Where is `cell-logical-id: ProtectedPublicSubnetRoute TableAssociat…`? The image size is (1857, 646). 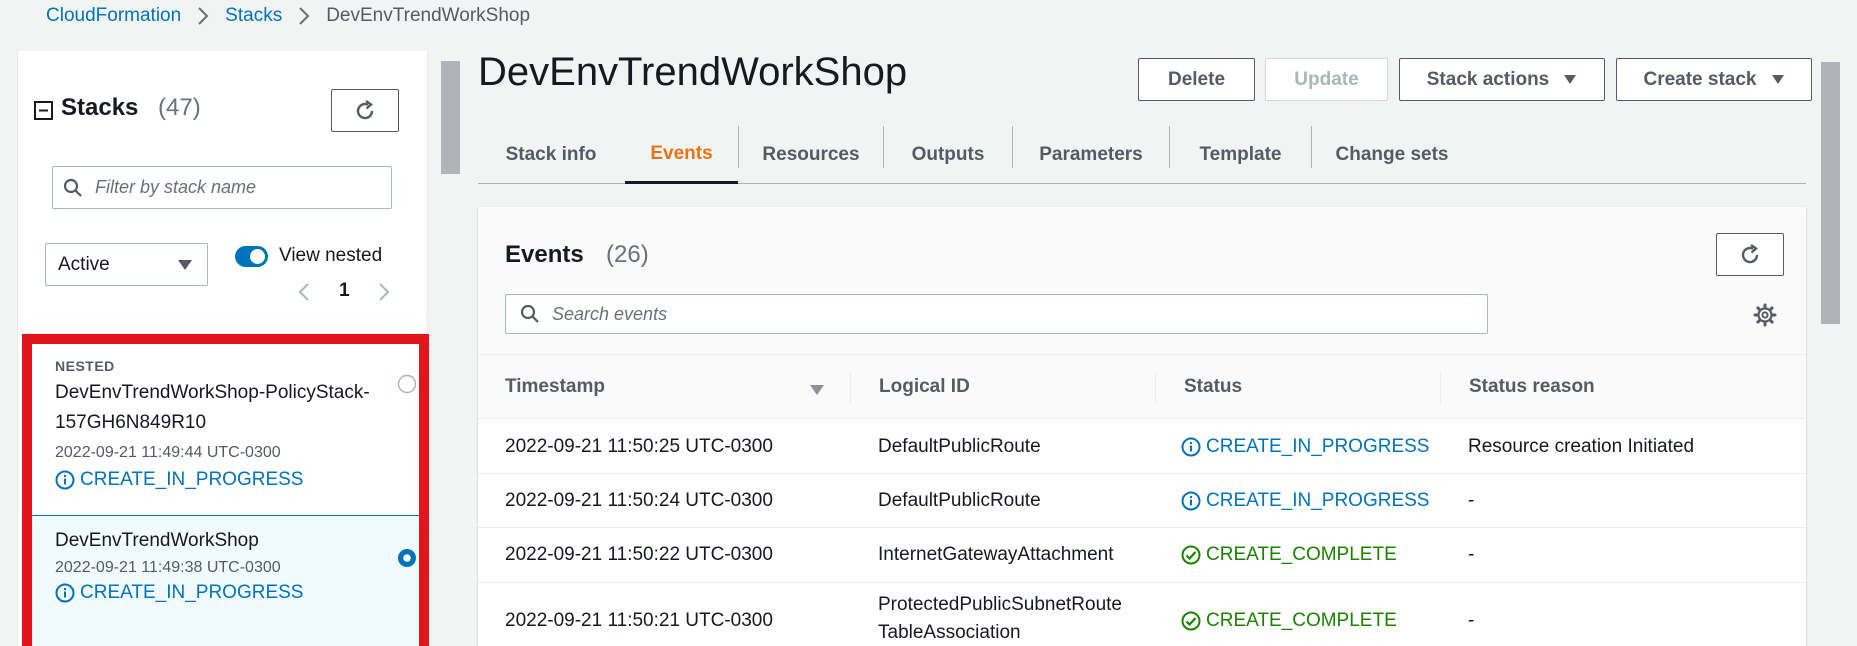
cell-logical-id: ProtectedPublicSubnetRoute TableAssociat… is located at coordinates (1000, 618).